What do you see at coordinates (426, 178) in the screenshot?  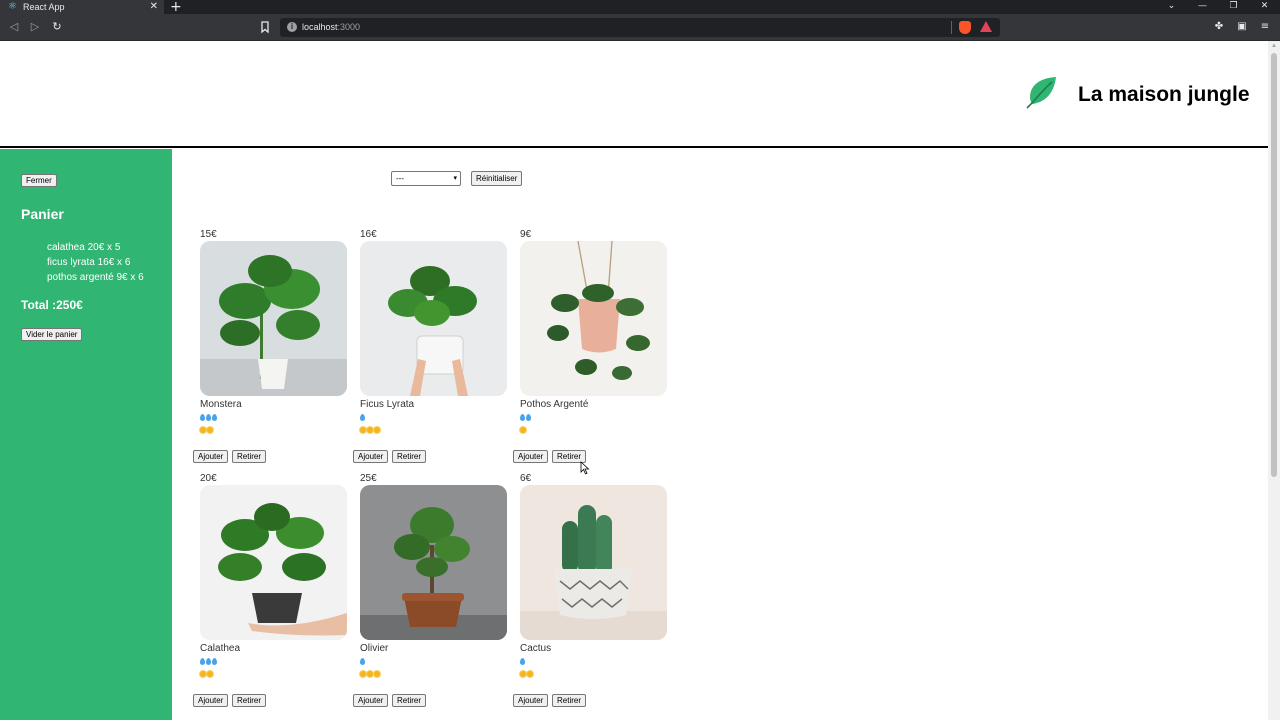 I see `category-select: --- ▾` at bounding box center [426, 178].